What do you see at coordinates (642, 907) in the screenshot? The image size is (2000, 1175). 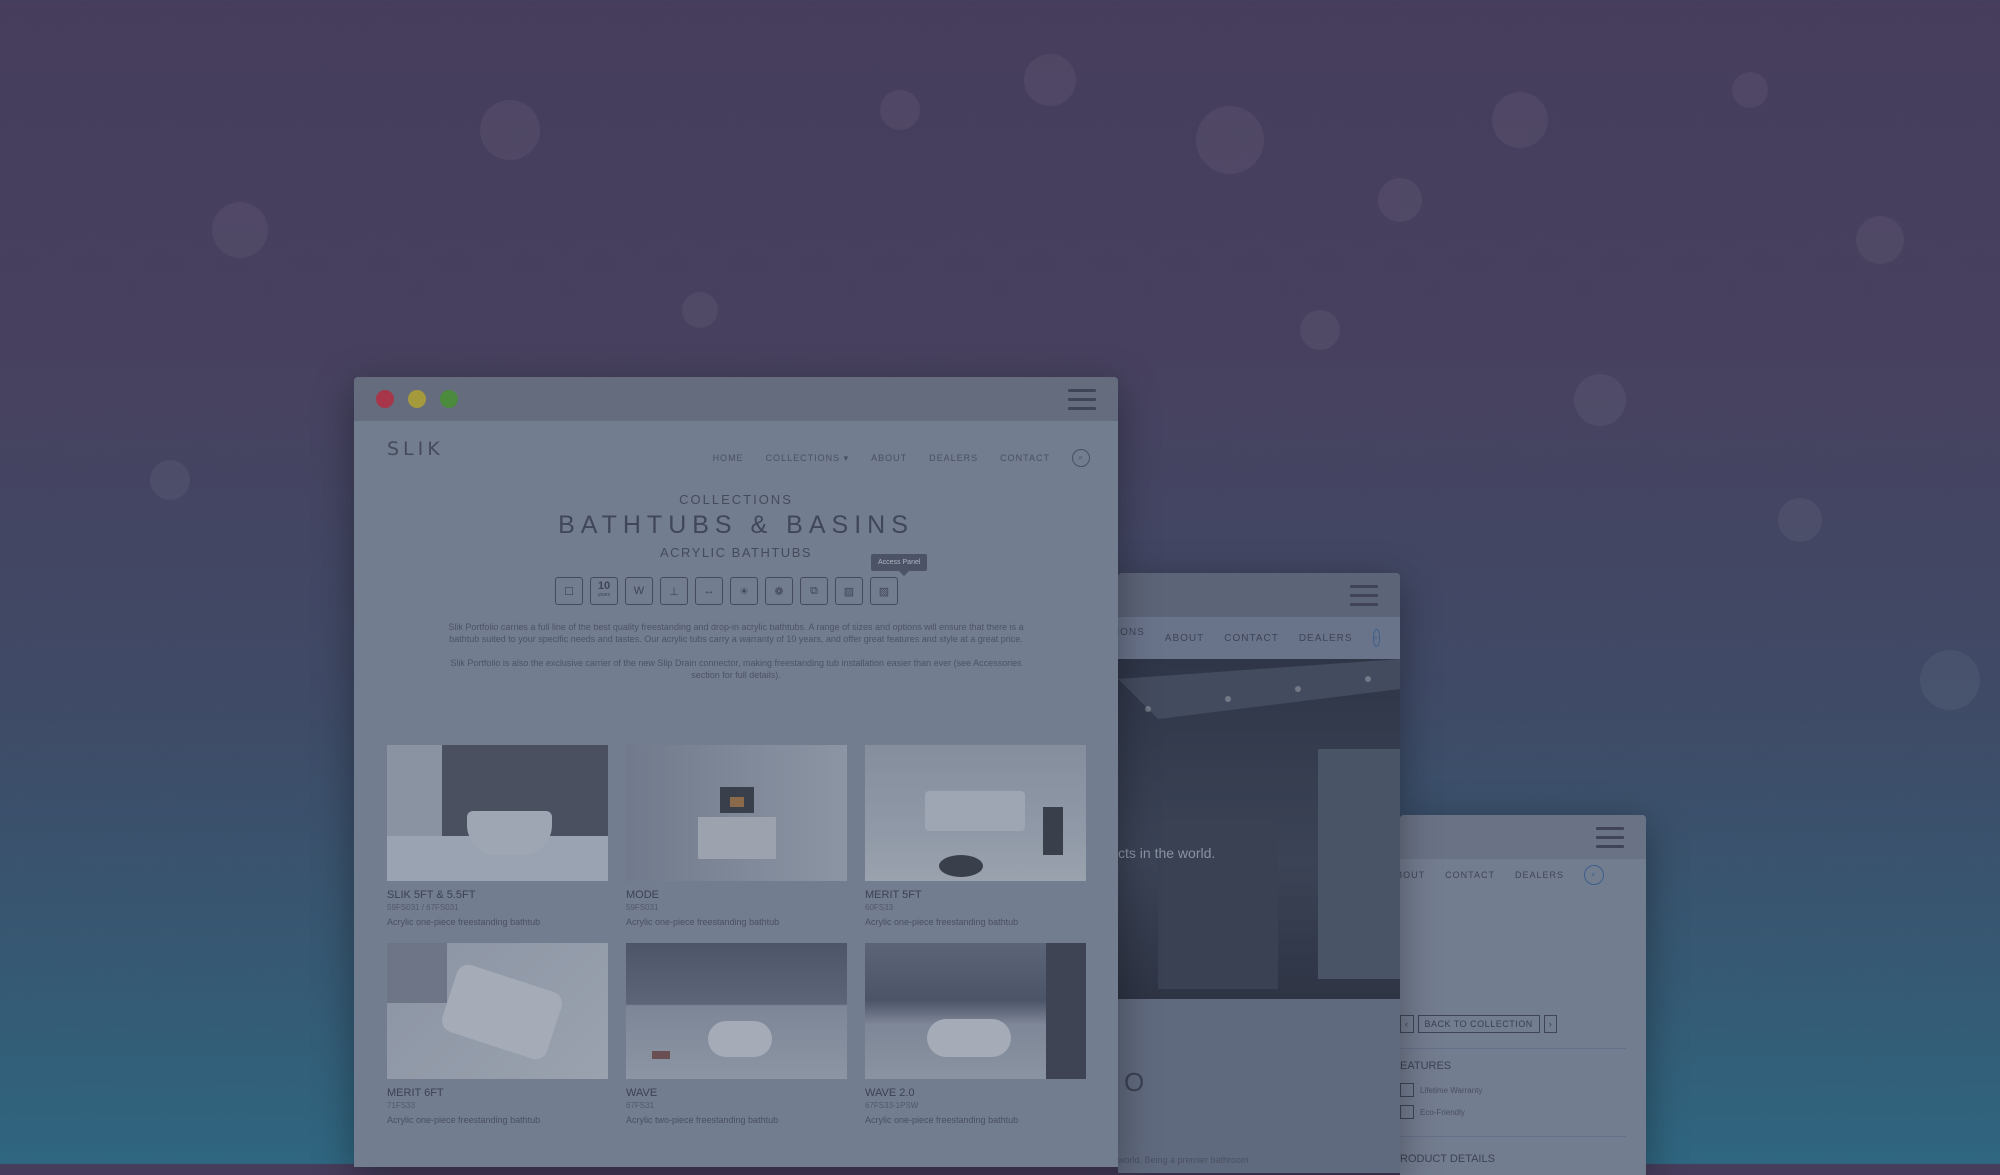 I see `product-code: 59FS031` at bounding box center [642, 907].